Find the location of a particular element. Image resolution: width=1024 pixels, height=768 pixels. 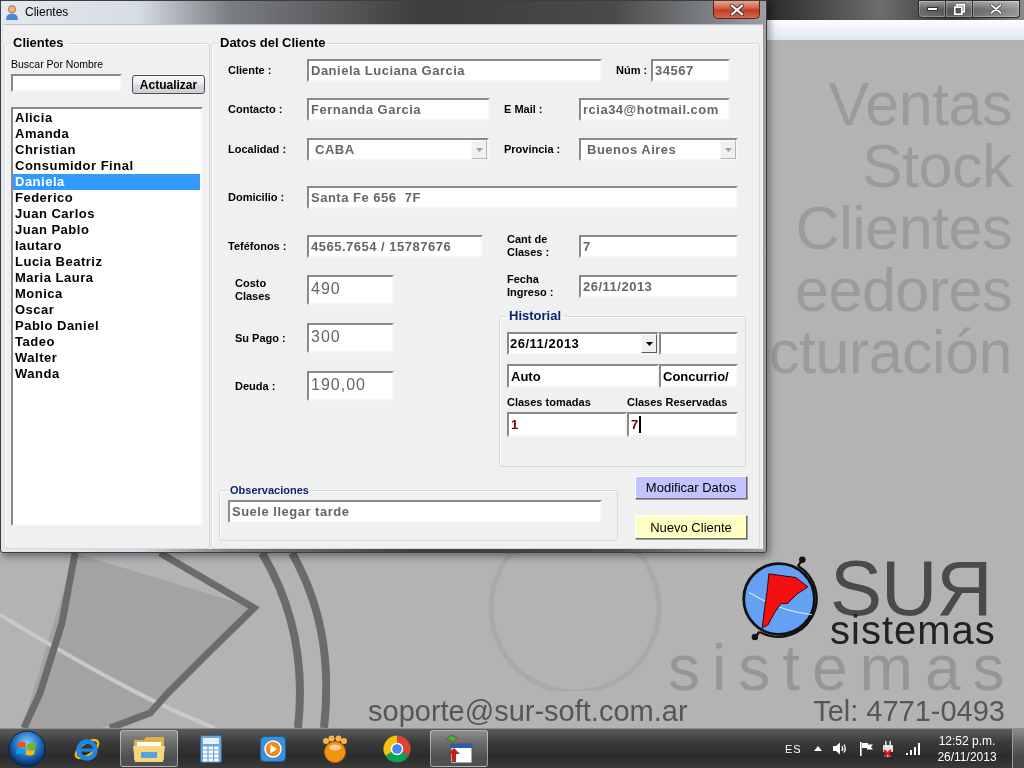

list-item: Consumidor Final is located at coordinates (106, 166).